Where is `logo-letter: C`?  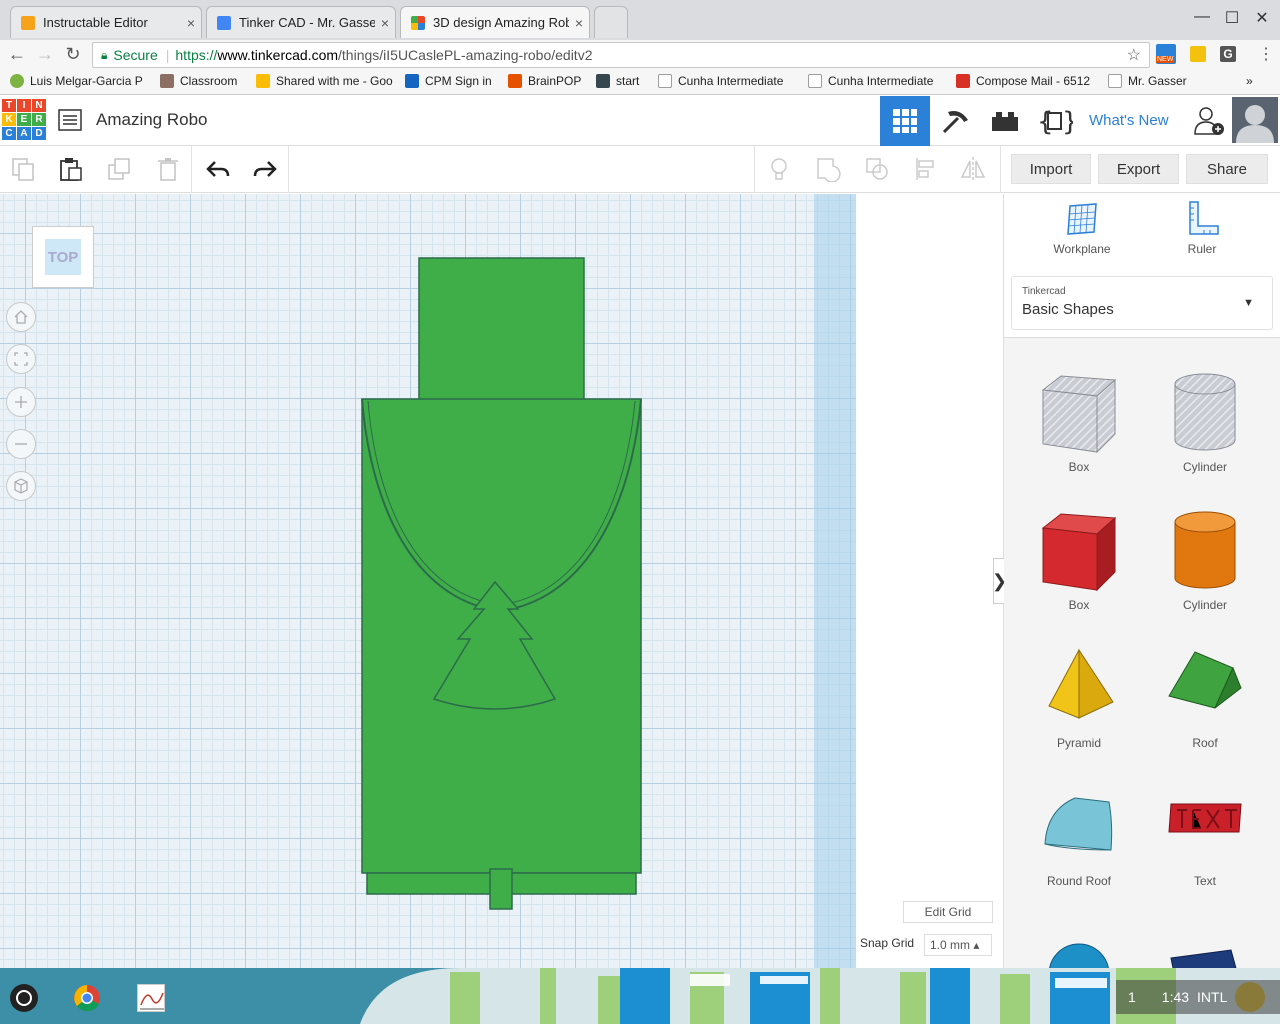 logo-letter: C is located at coordinates (9, 133).